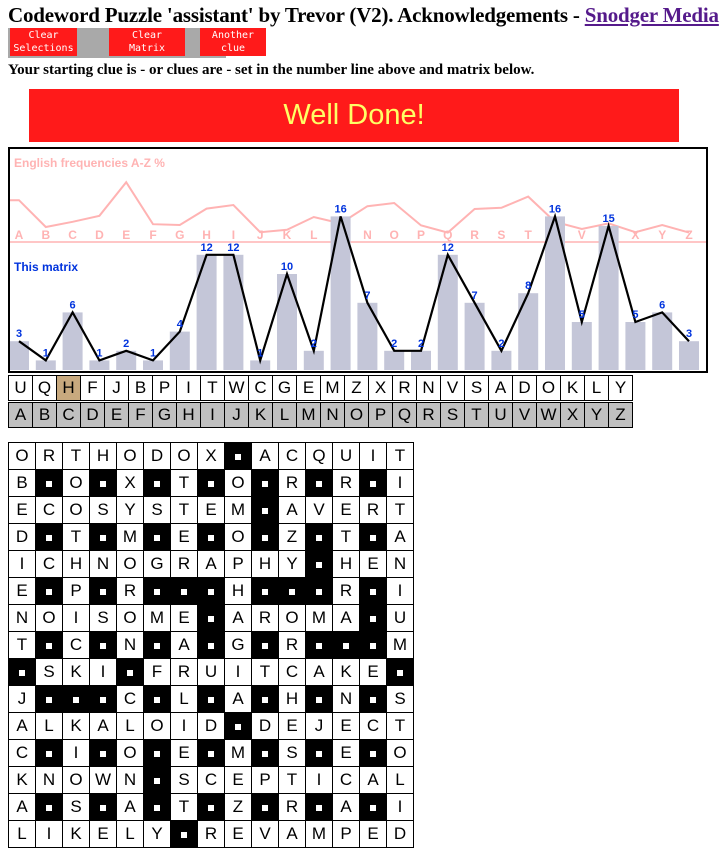 The height and width of the screenshot is (861, 727). Describe the element at coordinates (332, 388) in the screenshot. I see `cipher-cell-13: M` at that location.